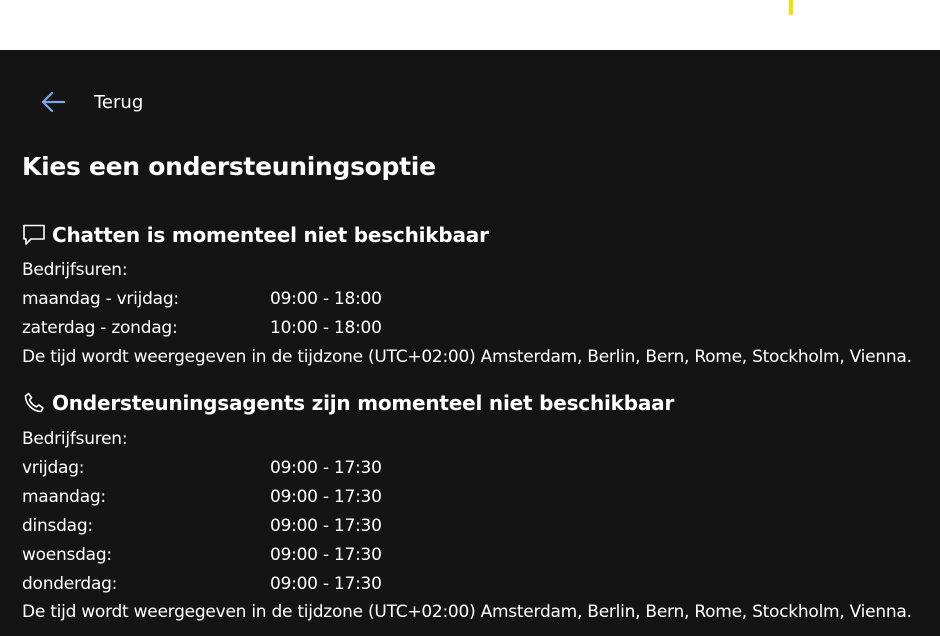  Describe the element at coordinates (326, 299) in the screenshot. I see `chat-hours-time: 09:00 - 18:00` at that location.